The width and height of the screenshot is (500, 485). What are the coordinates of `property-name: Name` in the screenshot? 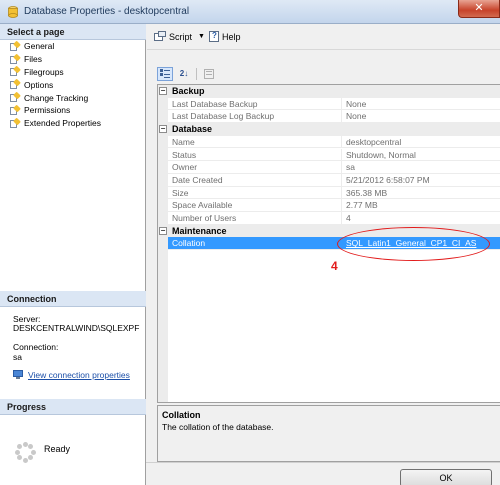 It's located at (255, 142).